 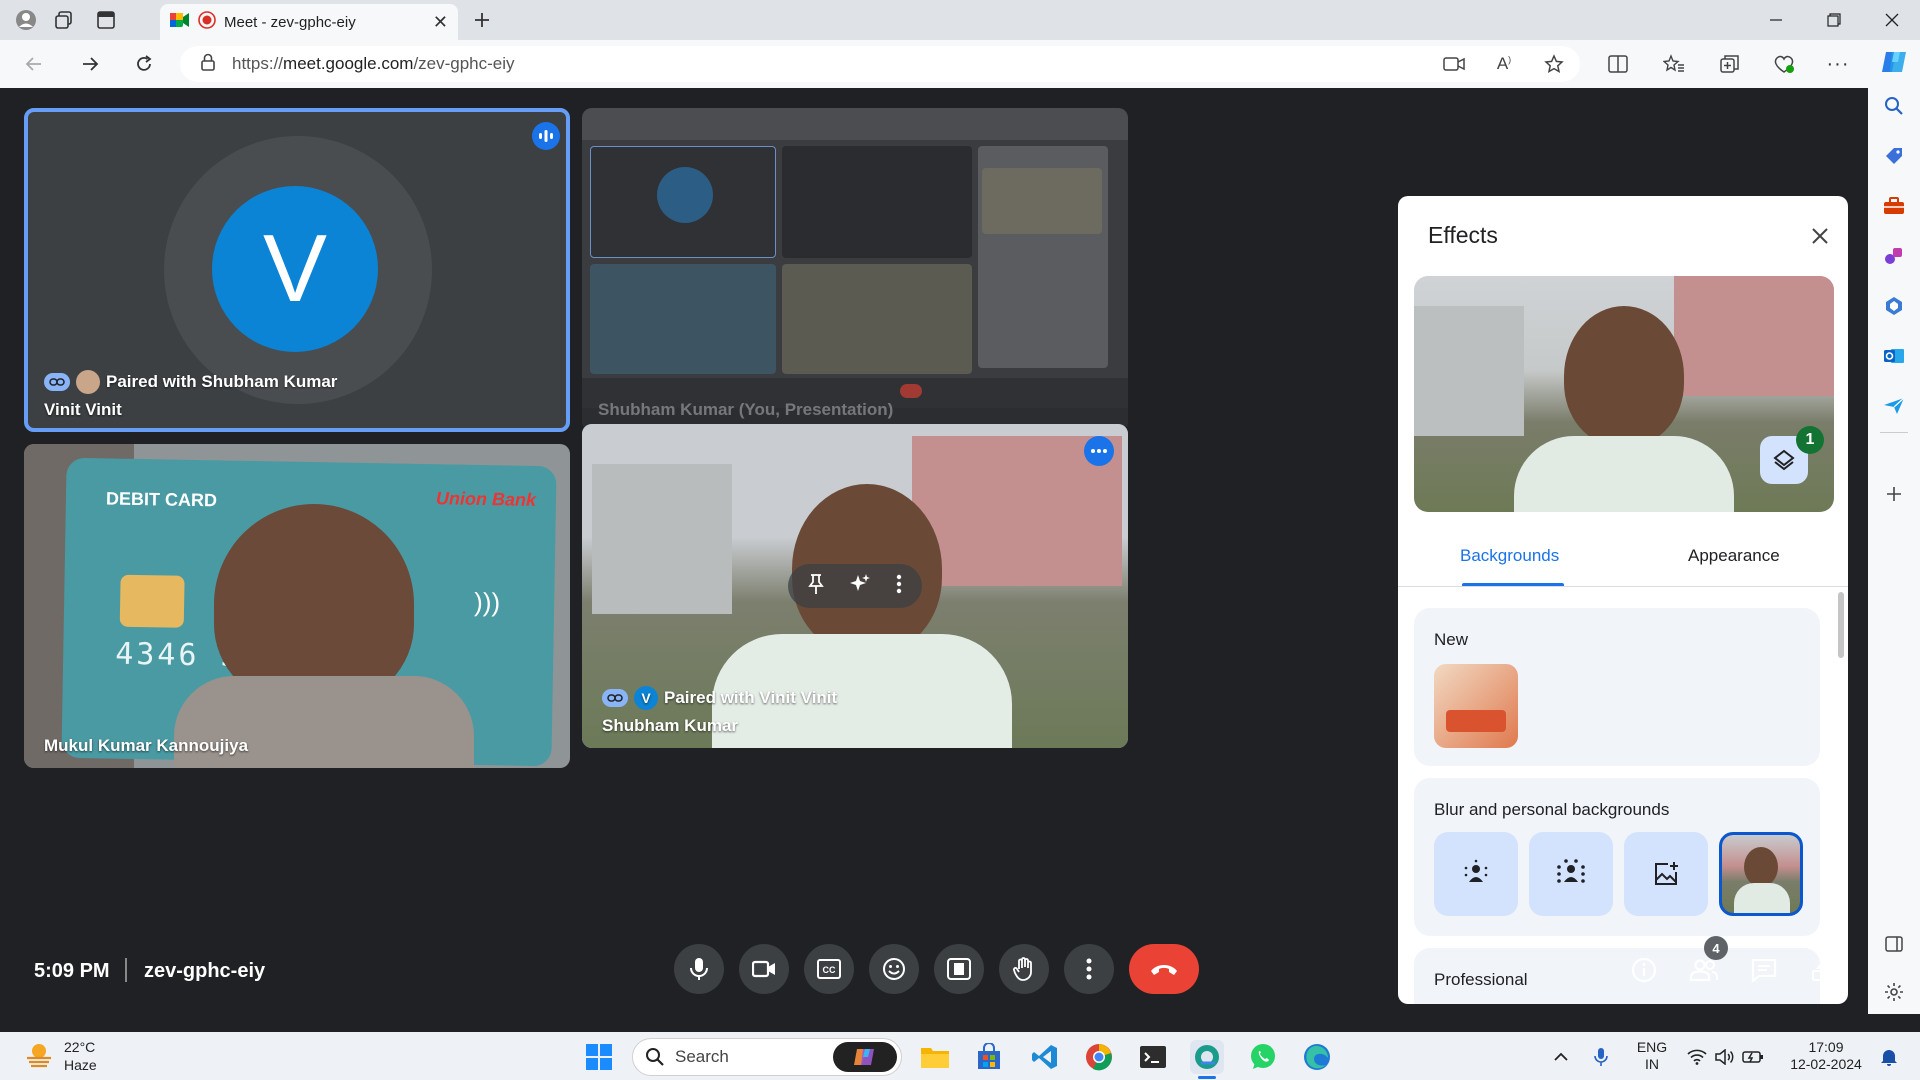 I want to click on chat-button, so click(x=1764, y=970).